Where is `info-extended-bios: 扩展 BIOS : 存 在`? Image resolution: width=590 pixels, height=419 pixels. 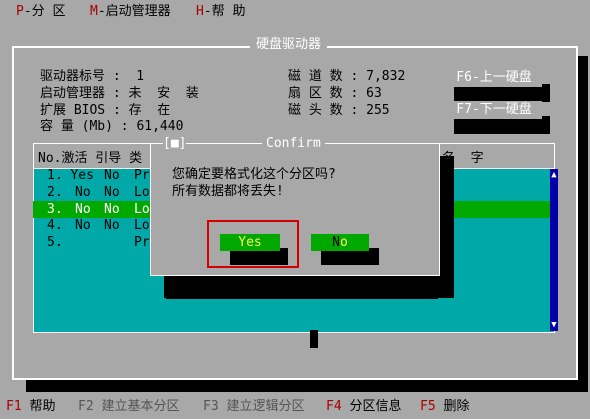 info-extended-bios: 扩展 BIOS : 存 在 is located at coordinates (105, 110).